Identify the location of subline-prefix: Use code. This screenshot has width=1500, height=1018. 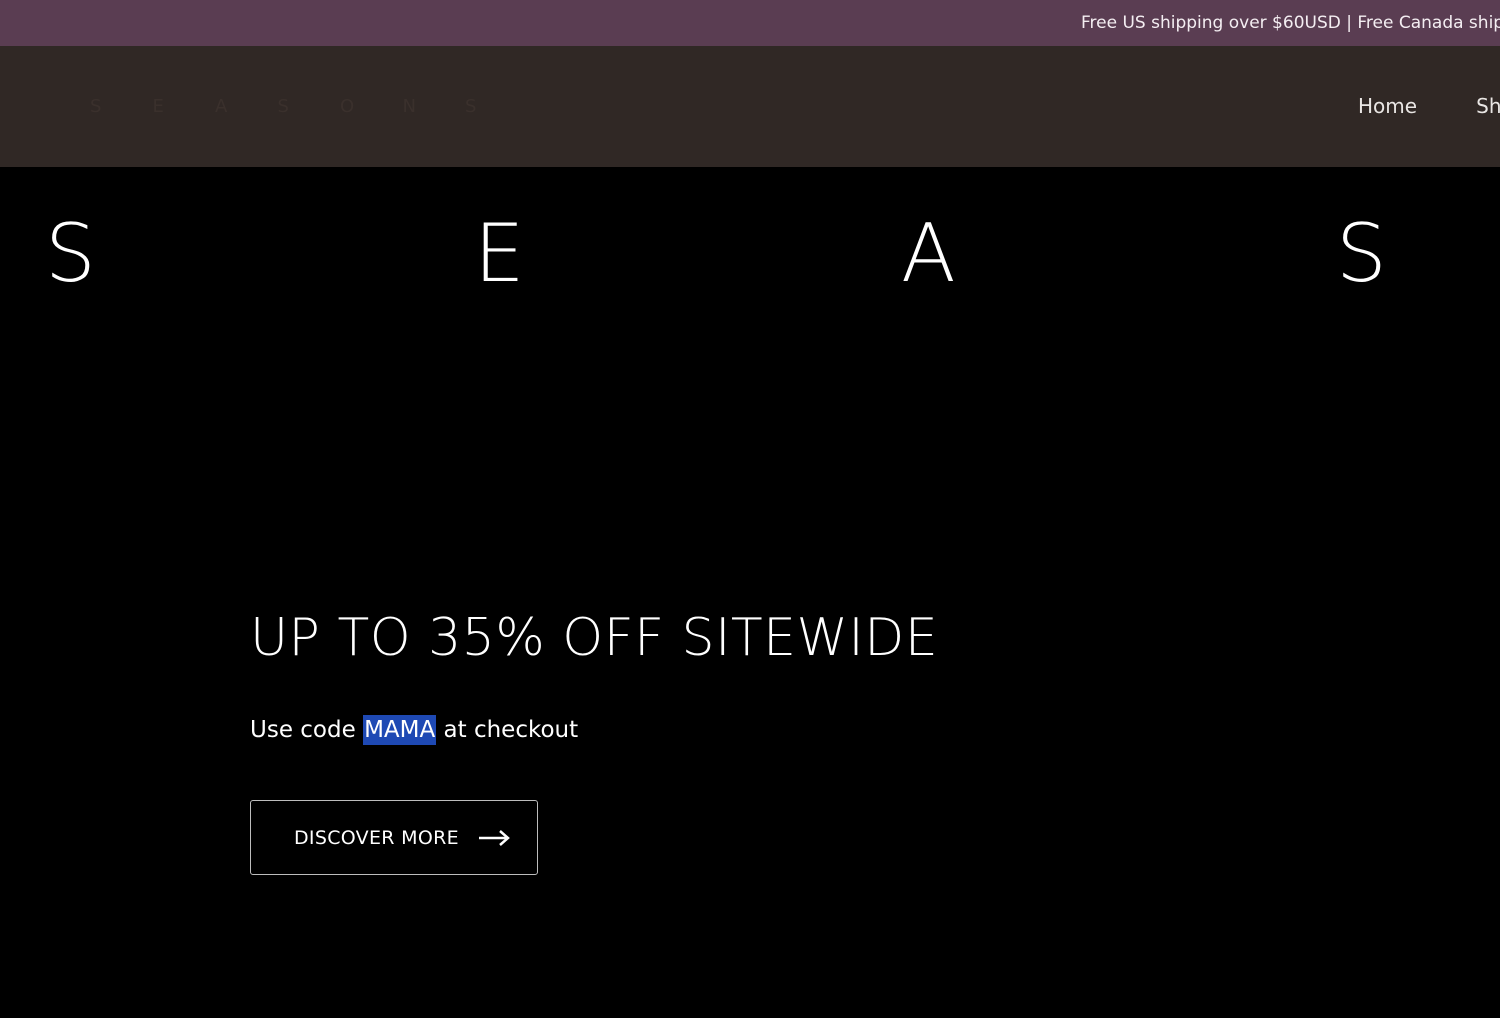
(303, 730).